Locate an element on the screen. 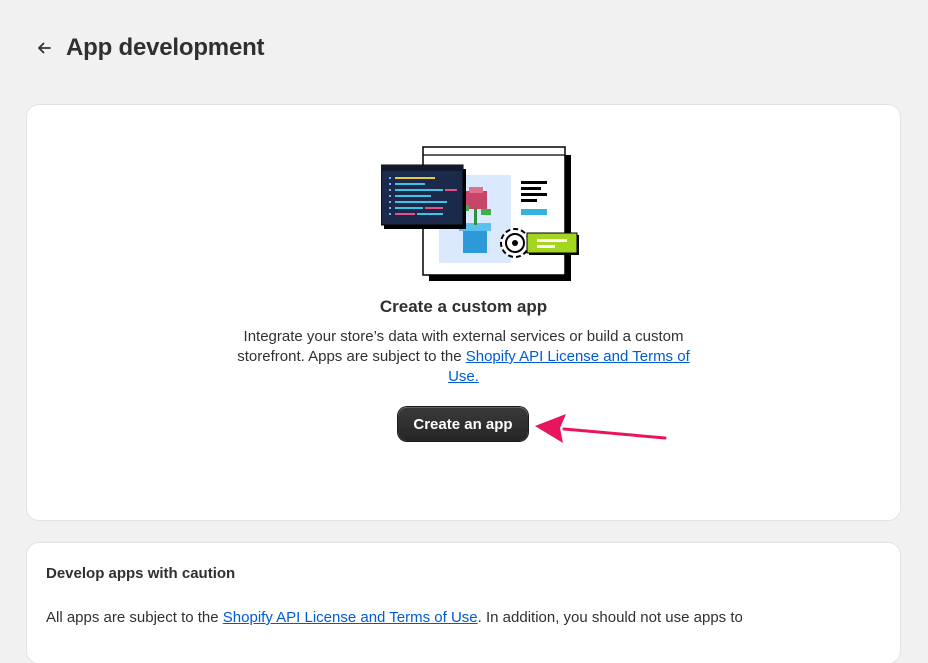 The image size is (928, 663). annotation-arrow-icon is located at coordinates (601, 428).